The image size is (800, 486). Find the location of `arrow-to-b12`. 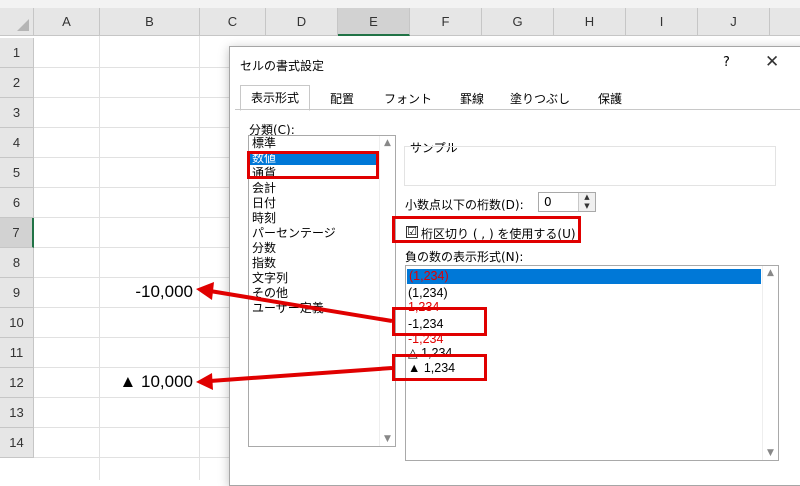

arrow-to-b12 is located at coordinates (301, 374).